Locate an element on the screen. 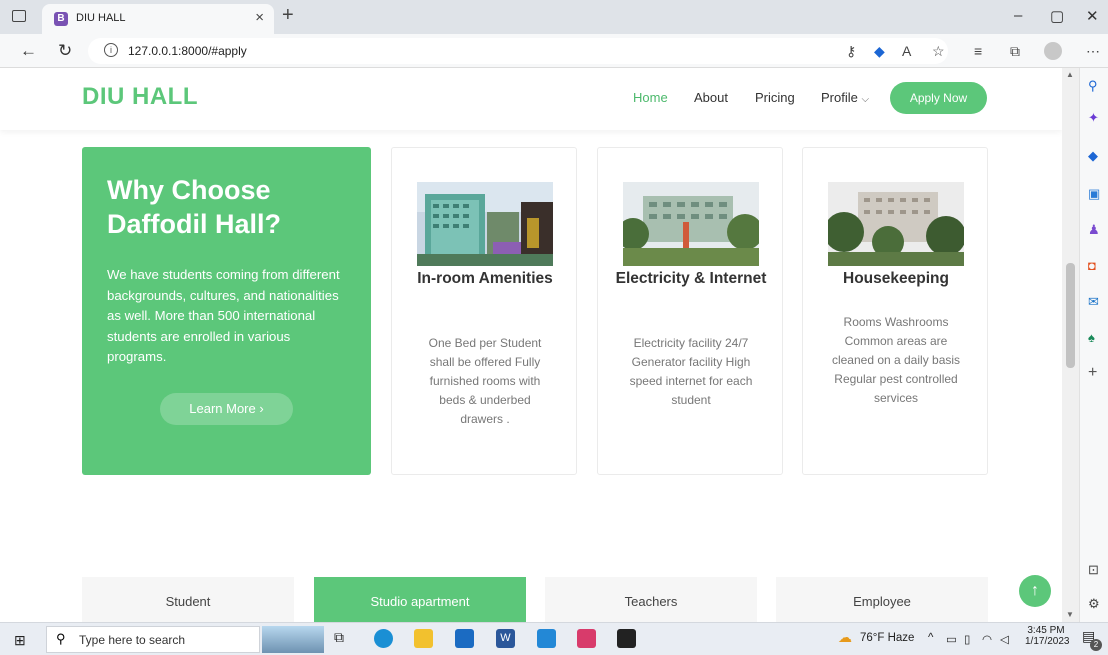  tab-student: Student is located at coordinates (188, 599).